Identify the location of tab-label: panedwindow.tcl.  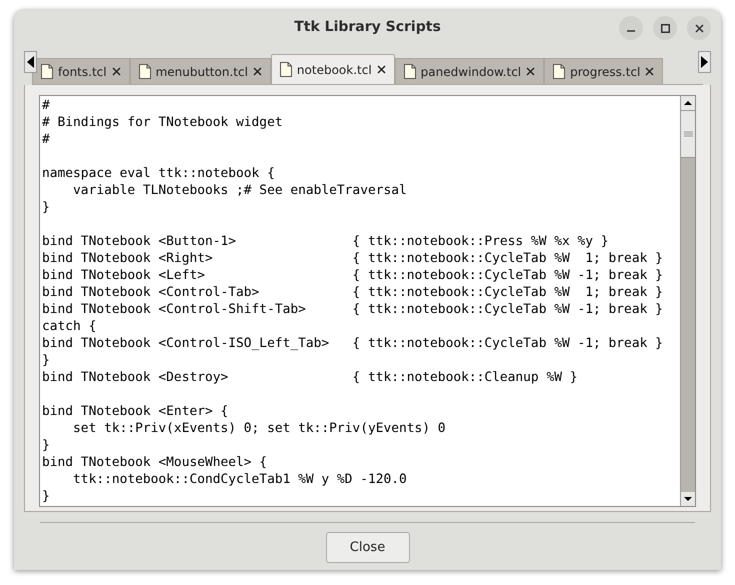
(471, 72).